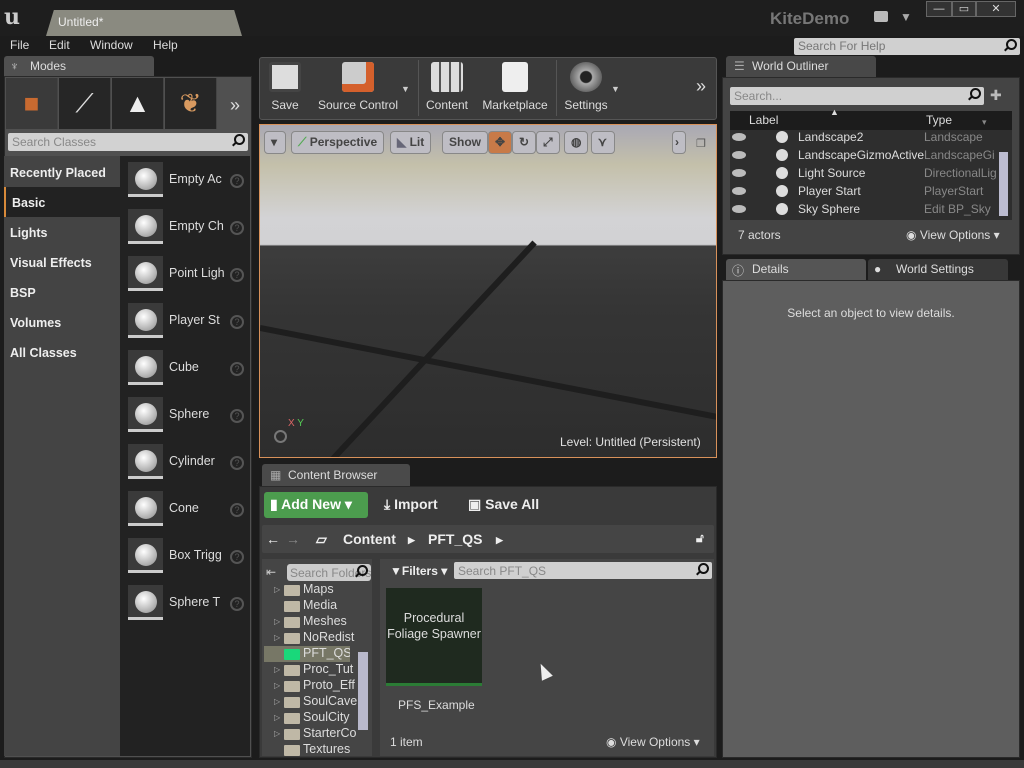  What do you see at coordinates (763, 120) in the screenshot?
I see `label-column-header: Label` at bounding box center [763, 120].